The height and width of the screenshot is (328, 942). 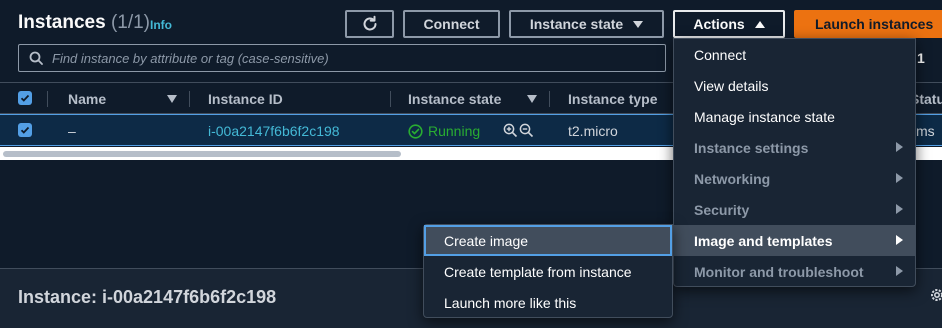 I want to click on menu-item-label: Security, so click(x=722, y=209).